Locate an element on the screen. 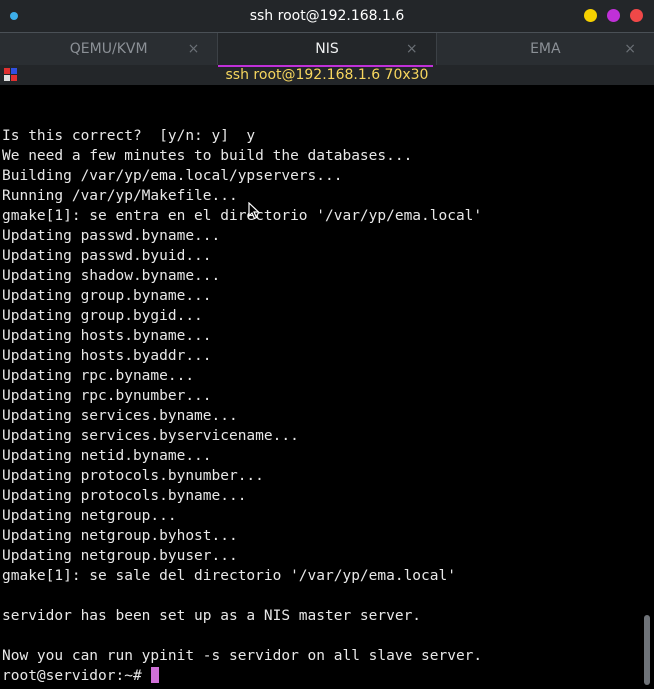 Image resolution: width=654 pixels, height=689 pixels. tab-label: QEMU/KVM is located at coordinates (108, 49).